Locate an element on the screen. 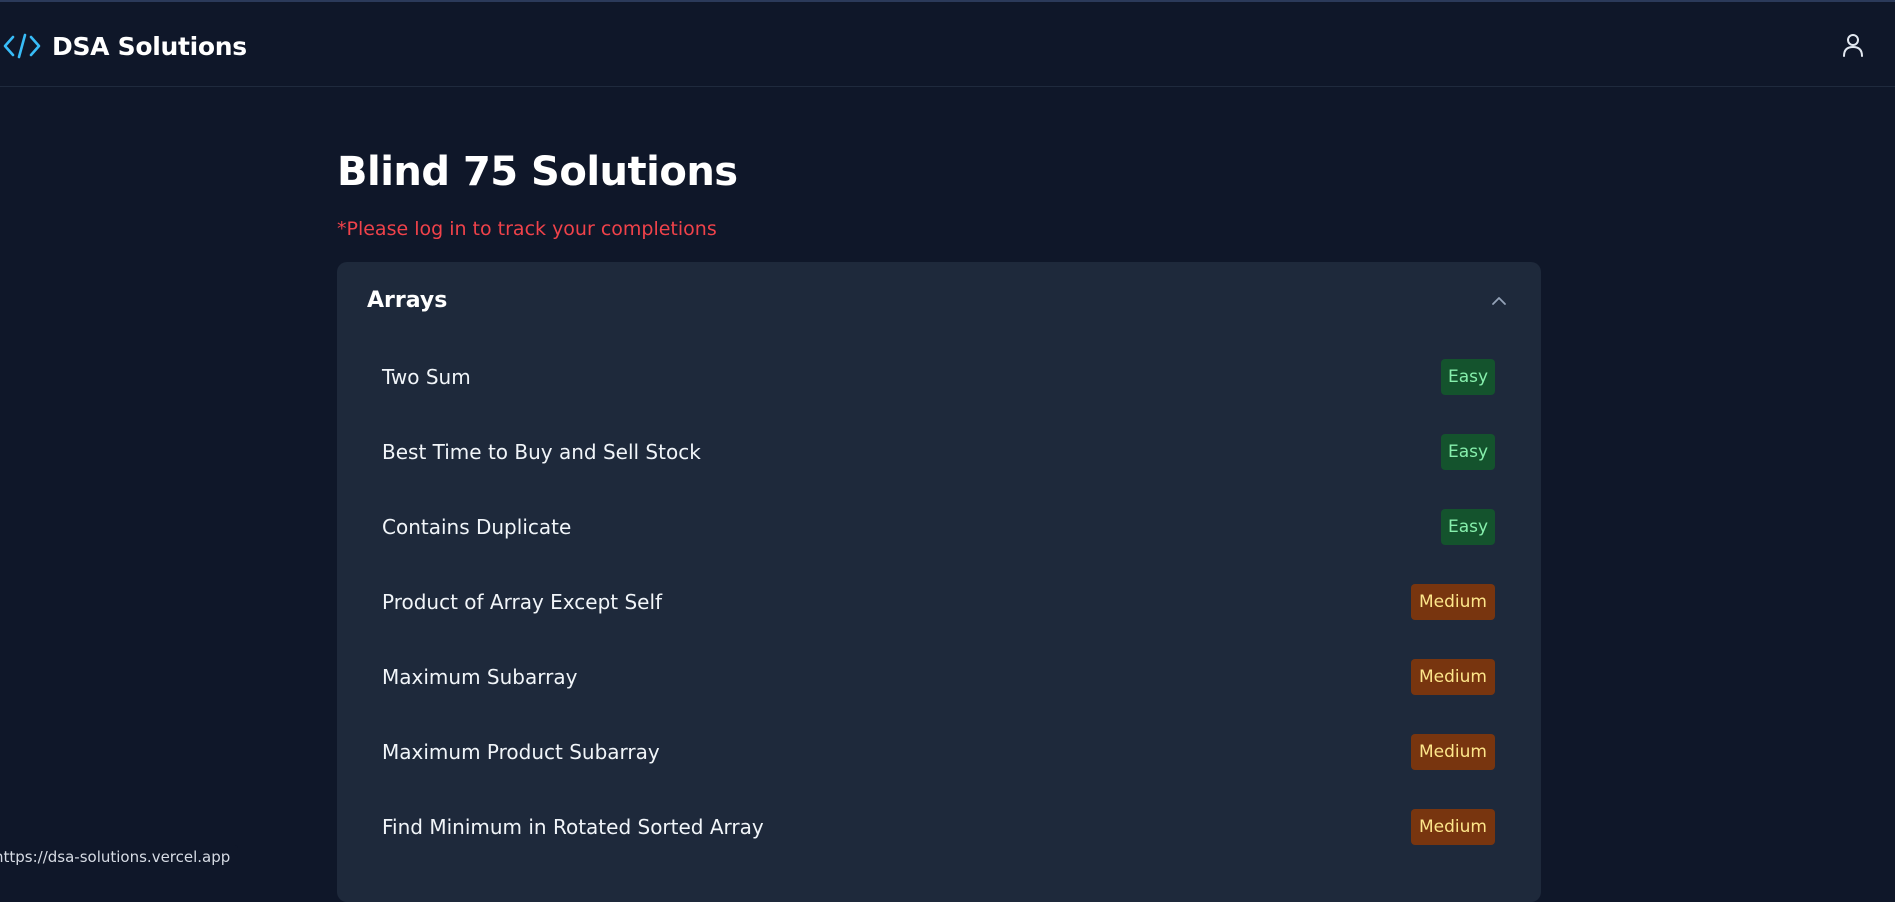 This screenshot has height=902, width=1895. section-title: Arrays is located at coordinates (407, 300).